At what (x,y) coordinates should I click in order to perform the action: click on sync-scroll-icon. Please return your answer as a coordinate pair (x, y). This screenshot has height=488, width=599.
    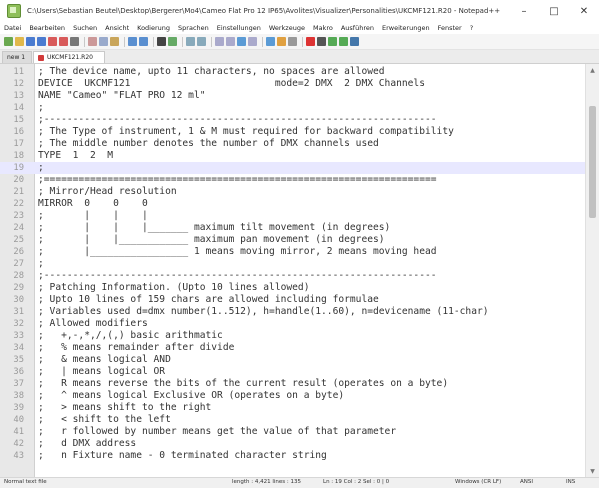
    Looking at the image, I should click on (219, 41).